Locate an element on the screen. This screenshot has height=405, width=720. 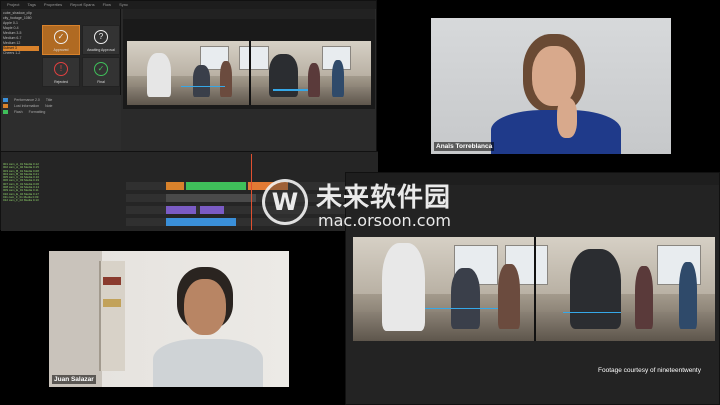
menu-tags: Tags is located at coordinates (31, 5).